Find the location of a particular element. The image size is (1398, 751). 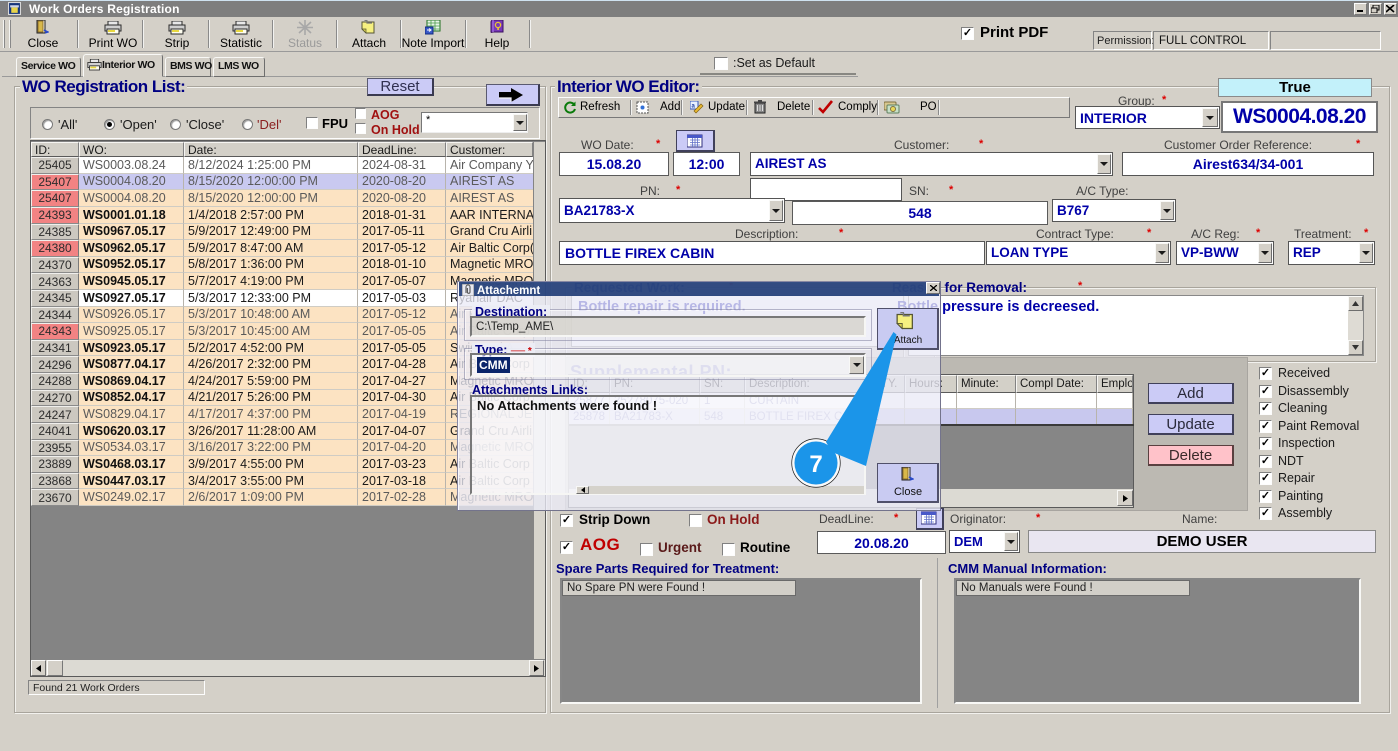

svg-text: 7 is located at coordinates (815, 464).